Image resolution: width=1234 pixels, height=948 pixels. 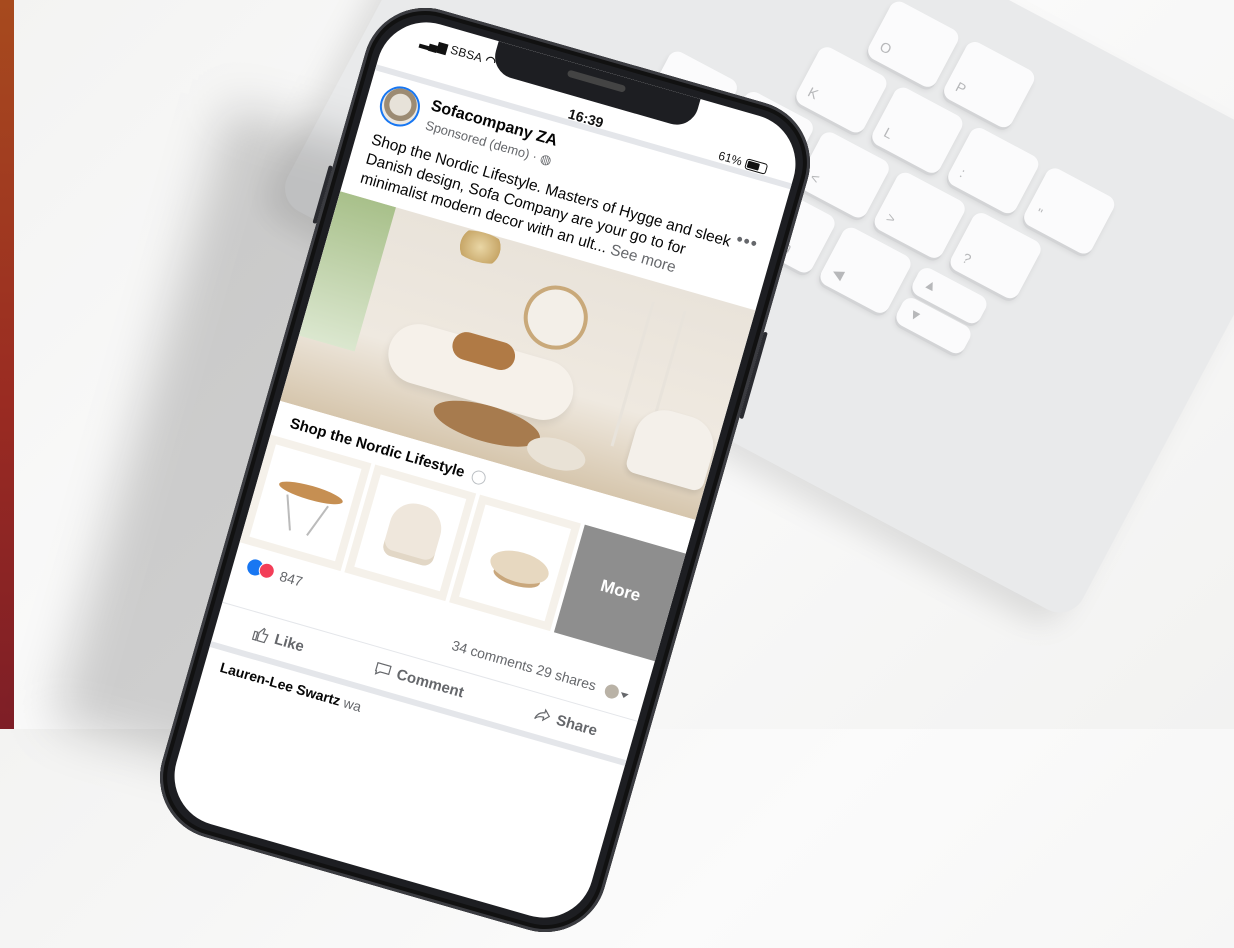 What do you see at coordinates (519, 567) in the screenshot?
I see `stool` at bounding box center [519, 567].